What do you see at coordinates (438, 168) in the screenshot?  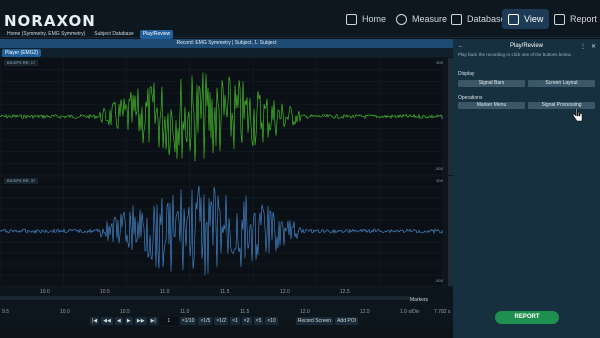 I see `ymin-1: -500` at bounding box center [438, 168].